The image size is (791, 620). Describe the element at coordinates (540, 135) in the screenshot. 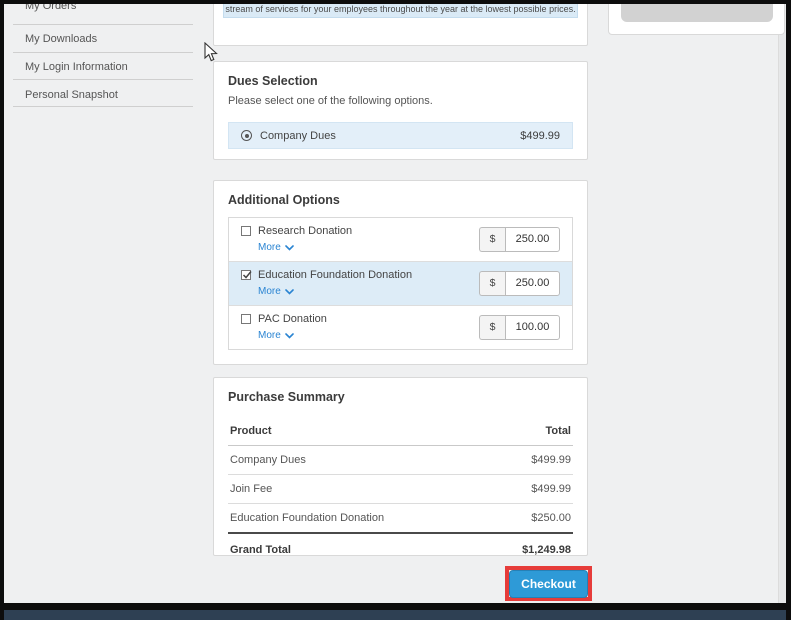

I see `dues-option-price: $499.99` at that location.